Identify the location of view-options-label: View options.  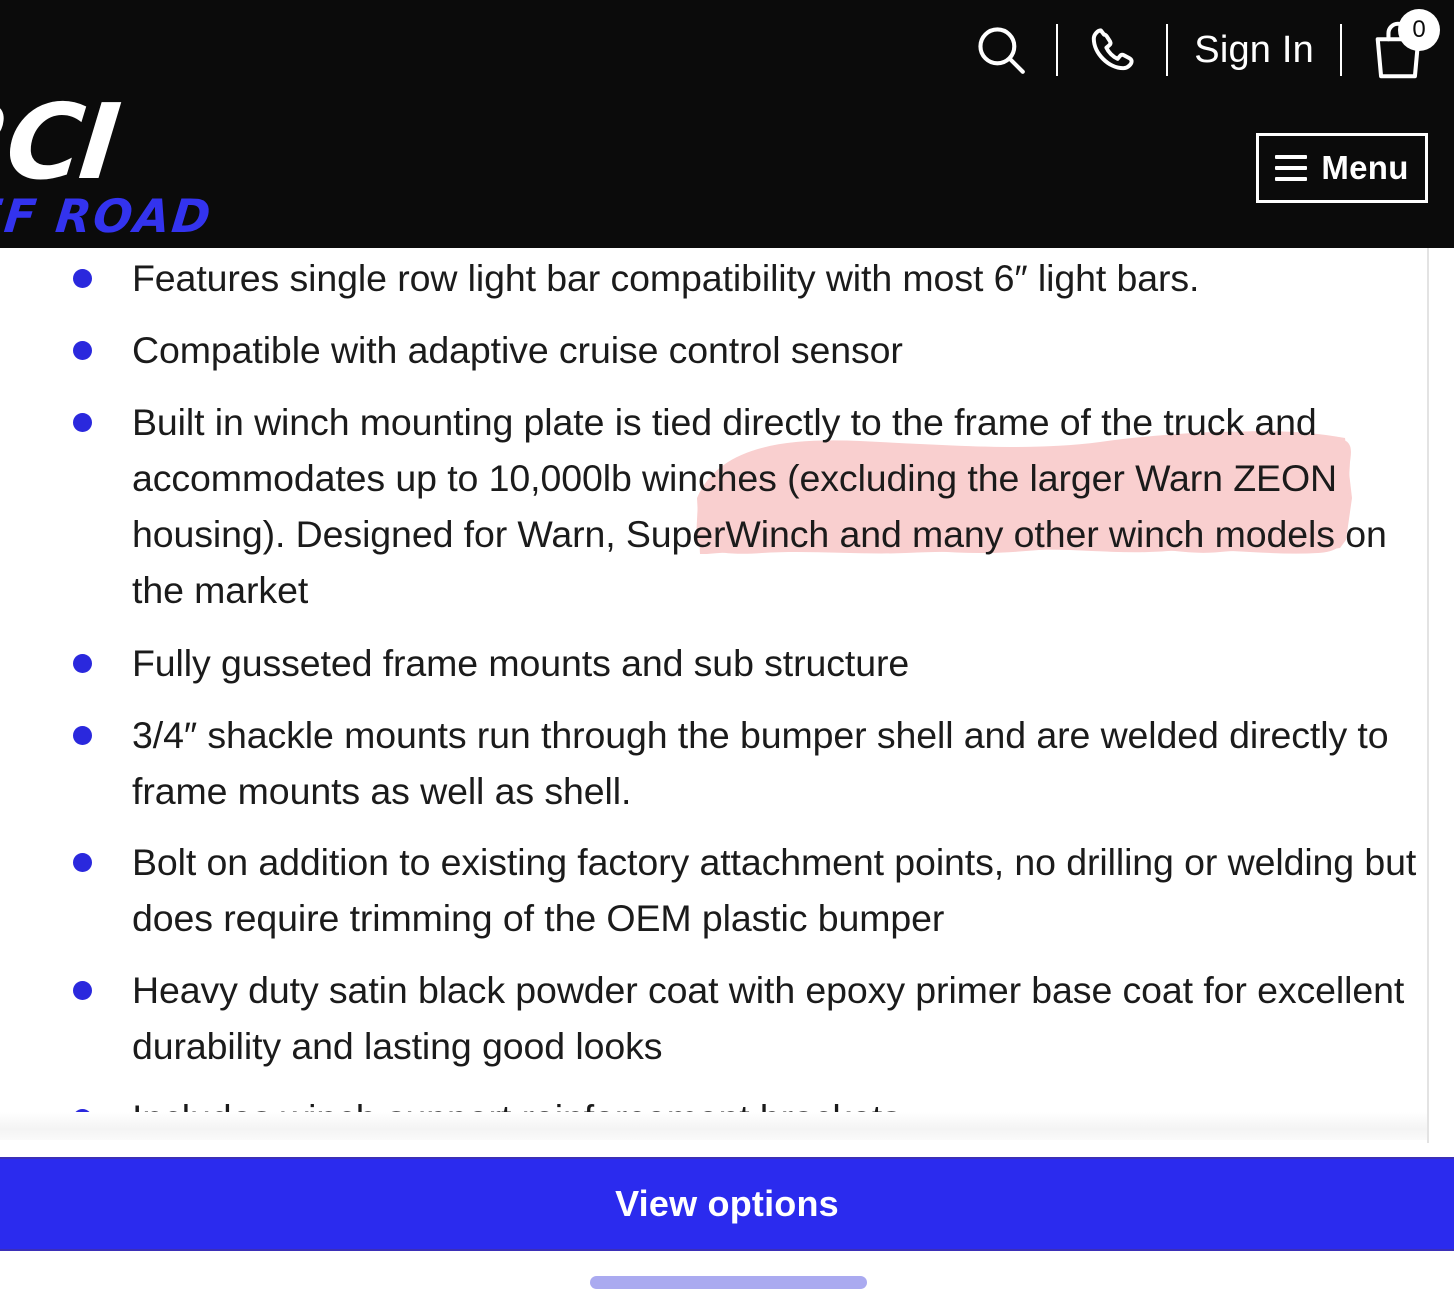
(727, 1203).